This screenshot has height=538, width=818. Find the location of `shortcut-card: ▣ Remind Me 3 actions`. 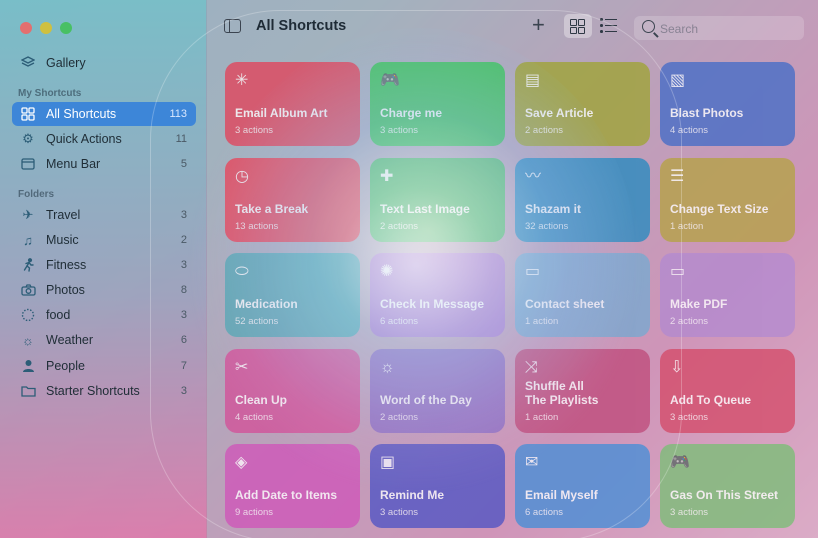

shortcut-card: ▣ Remind Me 3 actions is located at coordinates (437, 486).